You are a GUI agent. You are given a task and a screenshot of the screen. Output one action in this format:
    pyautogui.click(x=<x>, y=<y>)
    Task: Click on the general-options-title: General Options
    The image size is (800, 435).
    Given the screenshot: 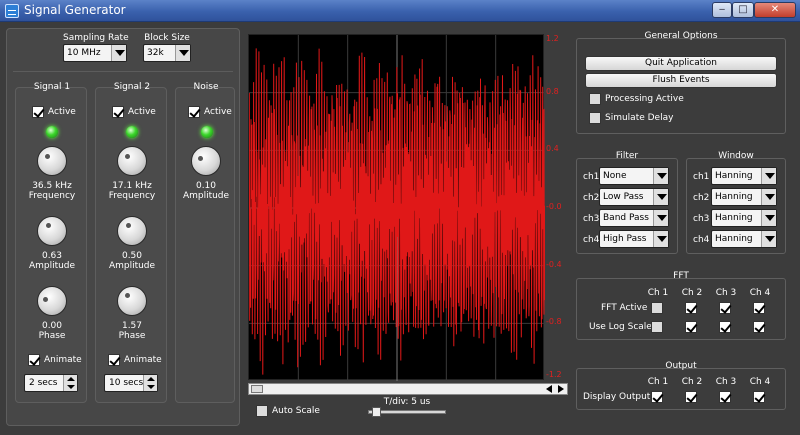 What is the action you would take?
    pyautogui.click(x=681, y=36)
    